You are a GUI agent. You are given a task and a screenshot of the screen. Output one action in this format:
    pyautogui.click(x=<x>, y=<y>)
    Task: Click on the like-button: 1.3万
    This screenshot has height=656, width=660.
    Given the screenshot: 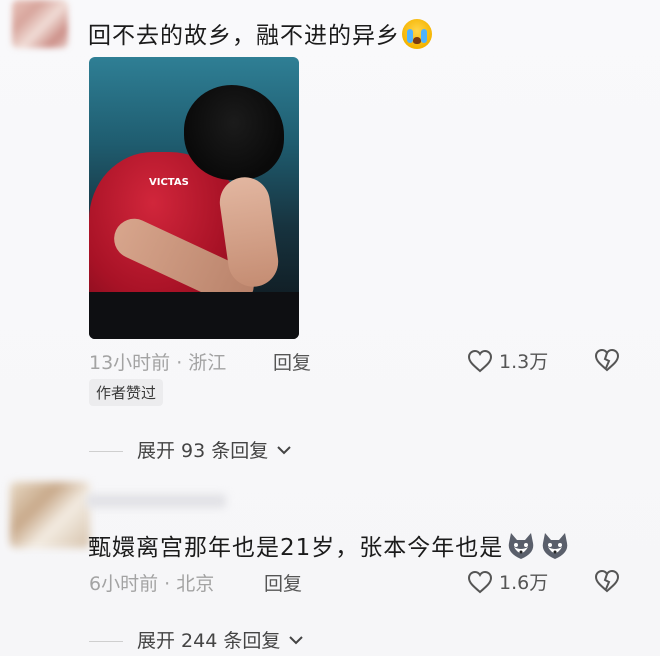 What is the action you would take?
    pyautogui.click(x=507, y=360)
    